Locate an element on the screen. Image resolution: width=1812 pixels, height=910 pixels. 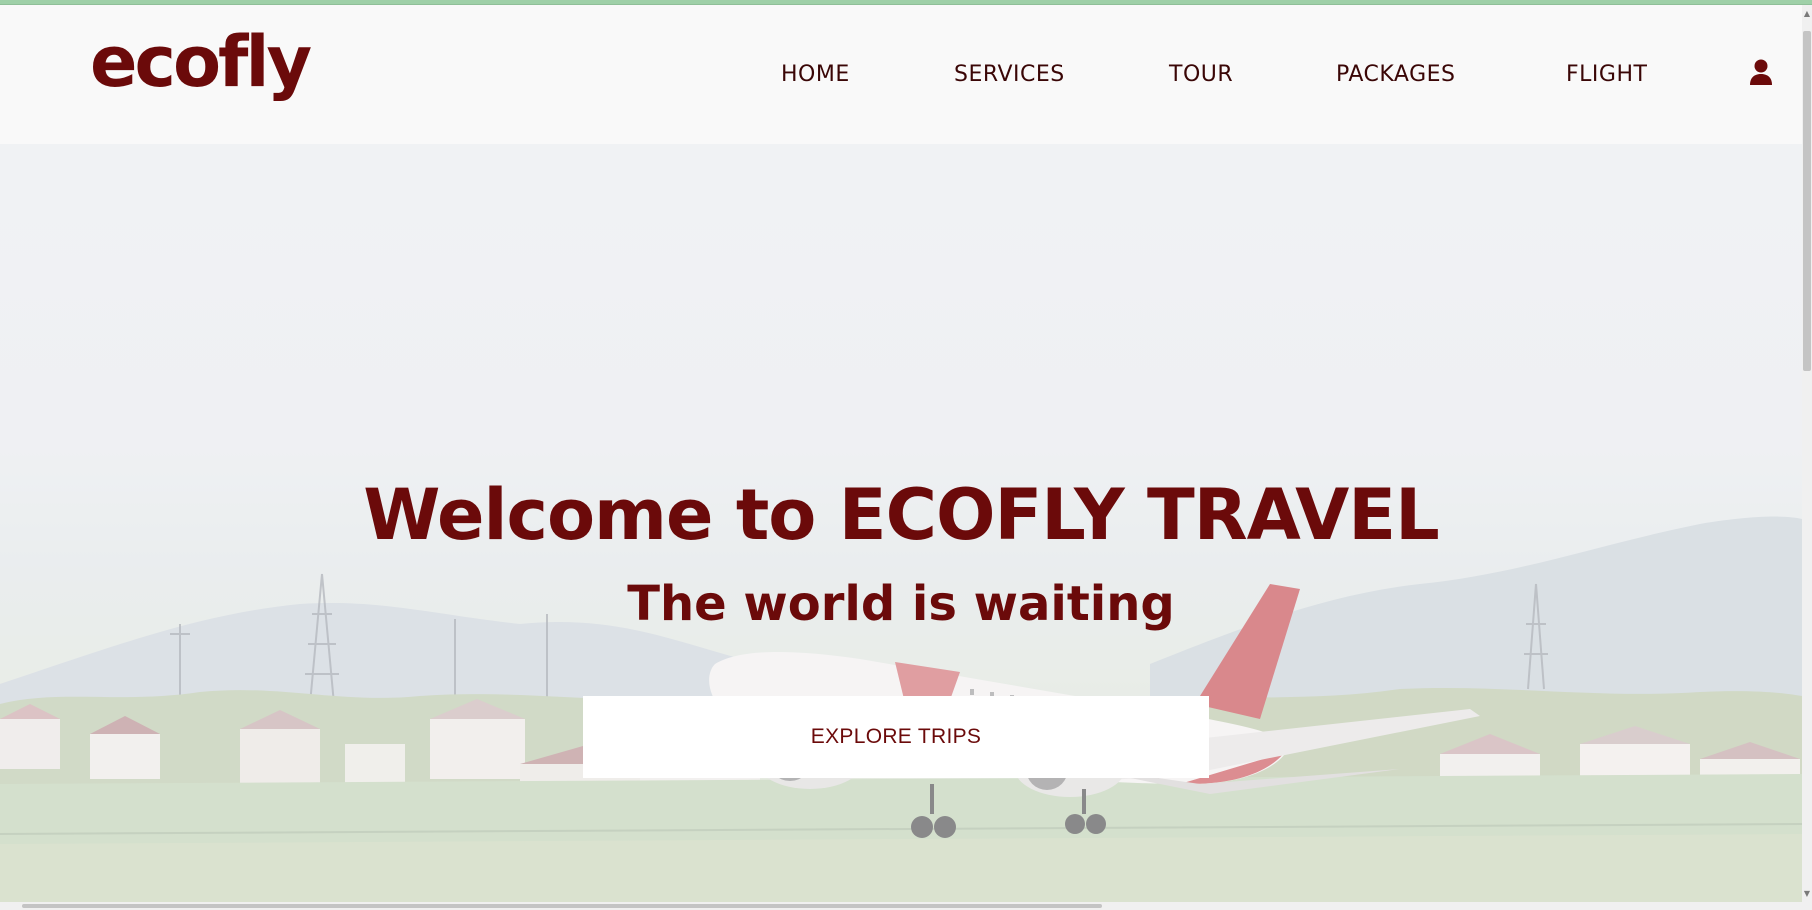
vertical-scroll-thumb is located at coordinates (1807, 201).